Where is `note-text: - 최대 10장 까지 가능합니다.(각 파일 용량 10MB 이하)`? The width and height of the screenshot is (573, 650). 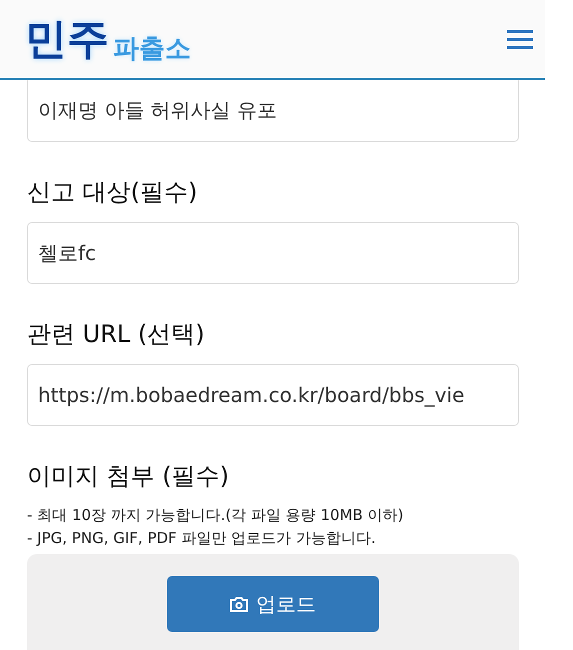 note-text: - 최대 10장 까지 가능합니다.(각 파일 용량 10MB 이하) is located at coordinates (215, 515).